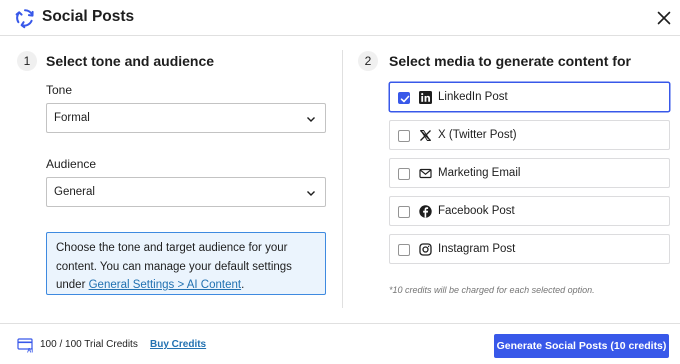  Describe the element at coordinates (340, 18) in the screenshot. I see `dialog-header: Social Posts` at that location.